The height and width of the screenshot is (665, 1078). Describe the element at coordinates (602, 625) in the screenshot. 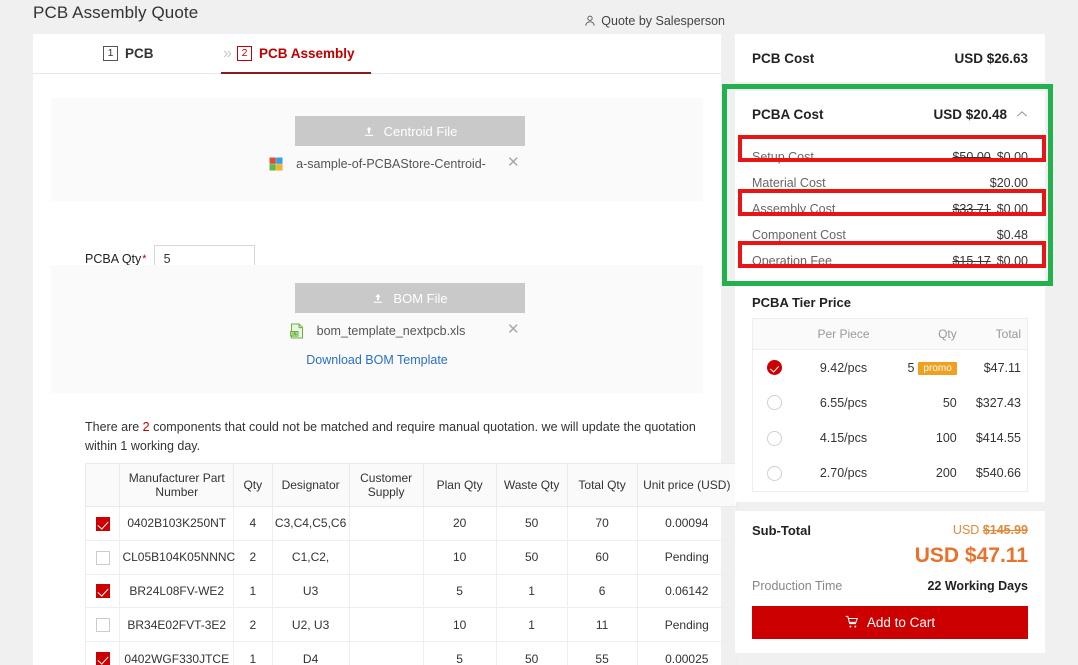

I see `cell-total-qty: 11` at that location.